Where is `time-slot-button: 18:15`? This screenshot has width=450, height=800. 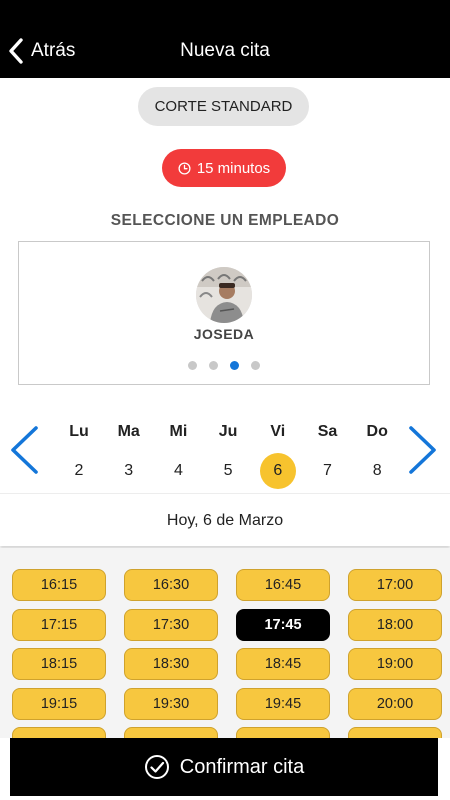 time-slot-button: 18:15 is located at coordinates (59, 664).